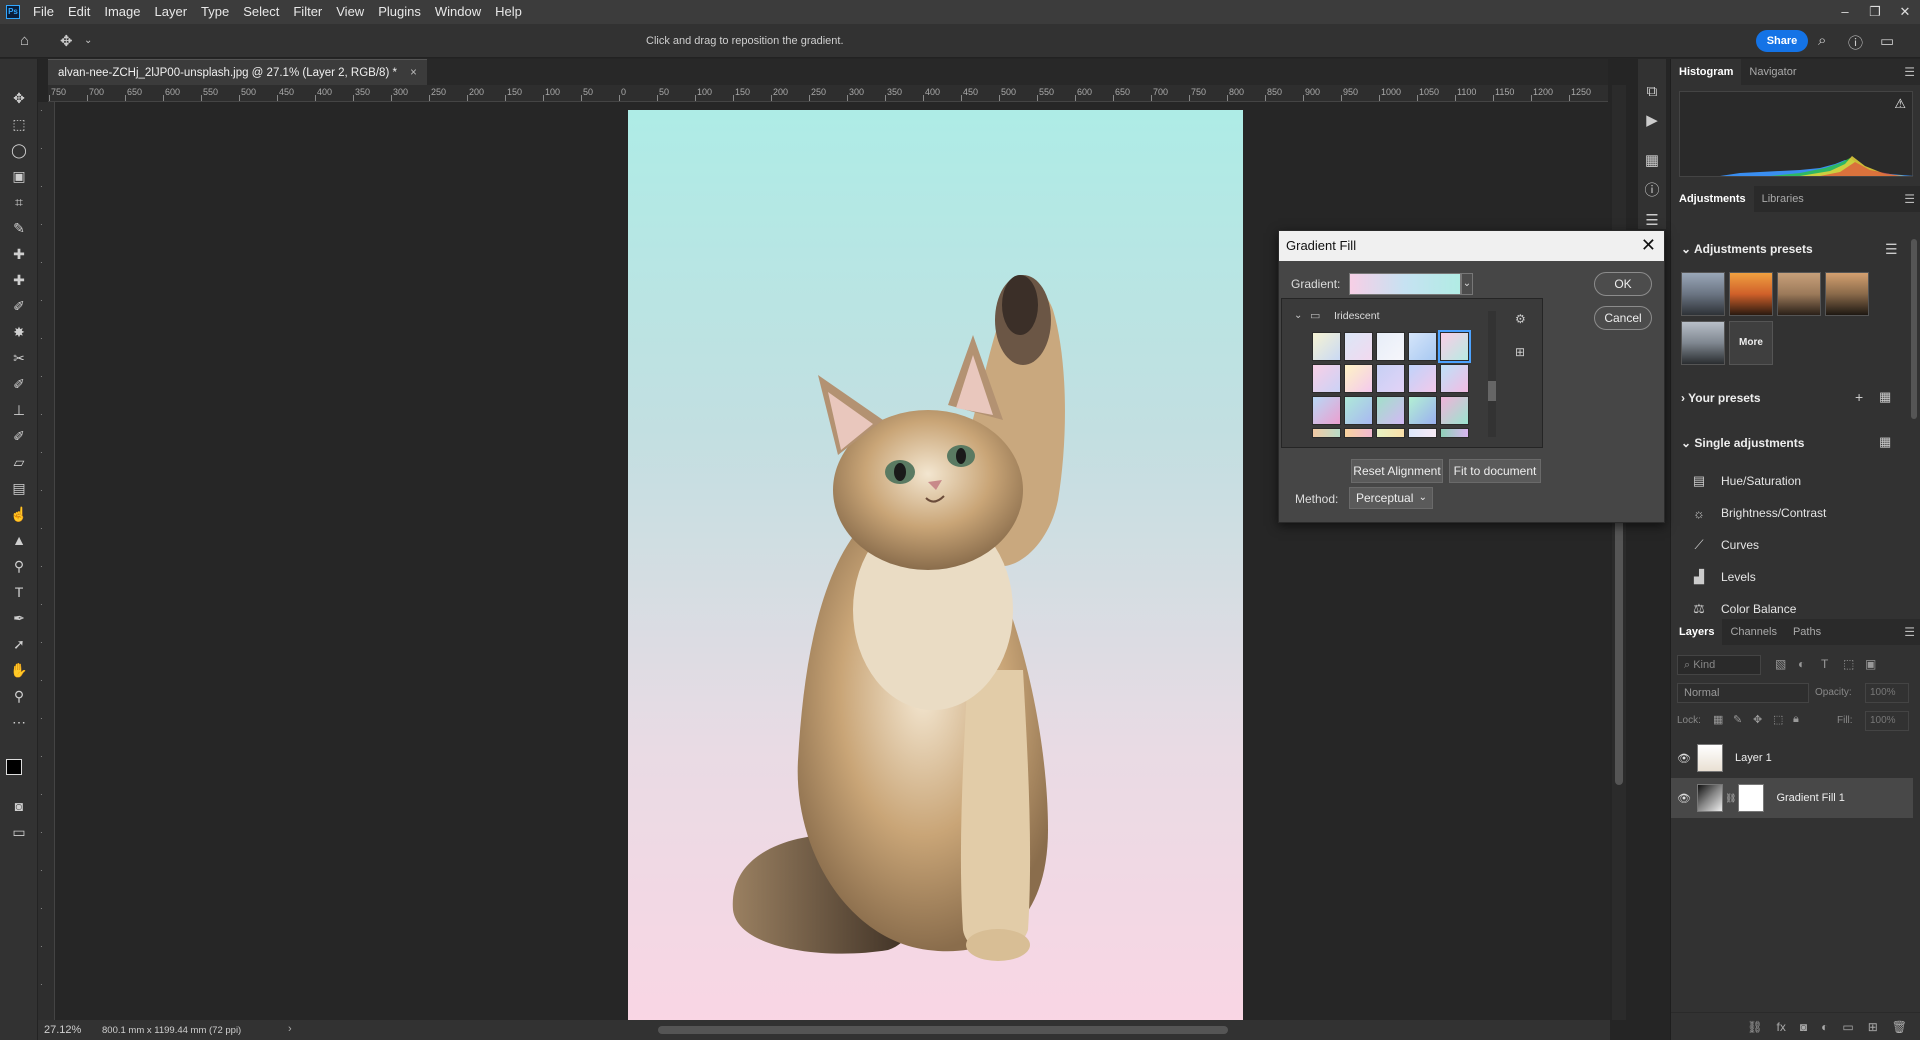 The image size is (1920, 1040). I want to click on filter-adjustment-icon: ◐, so click(1801, 664).